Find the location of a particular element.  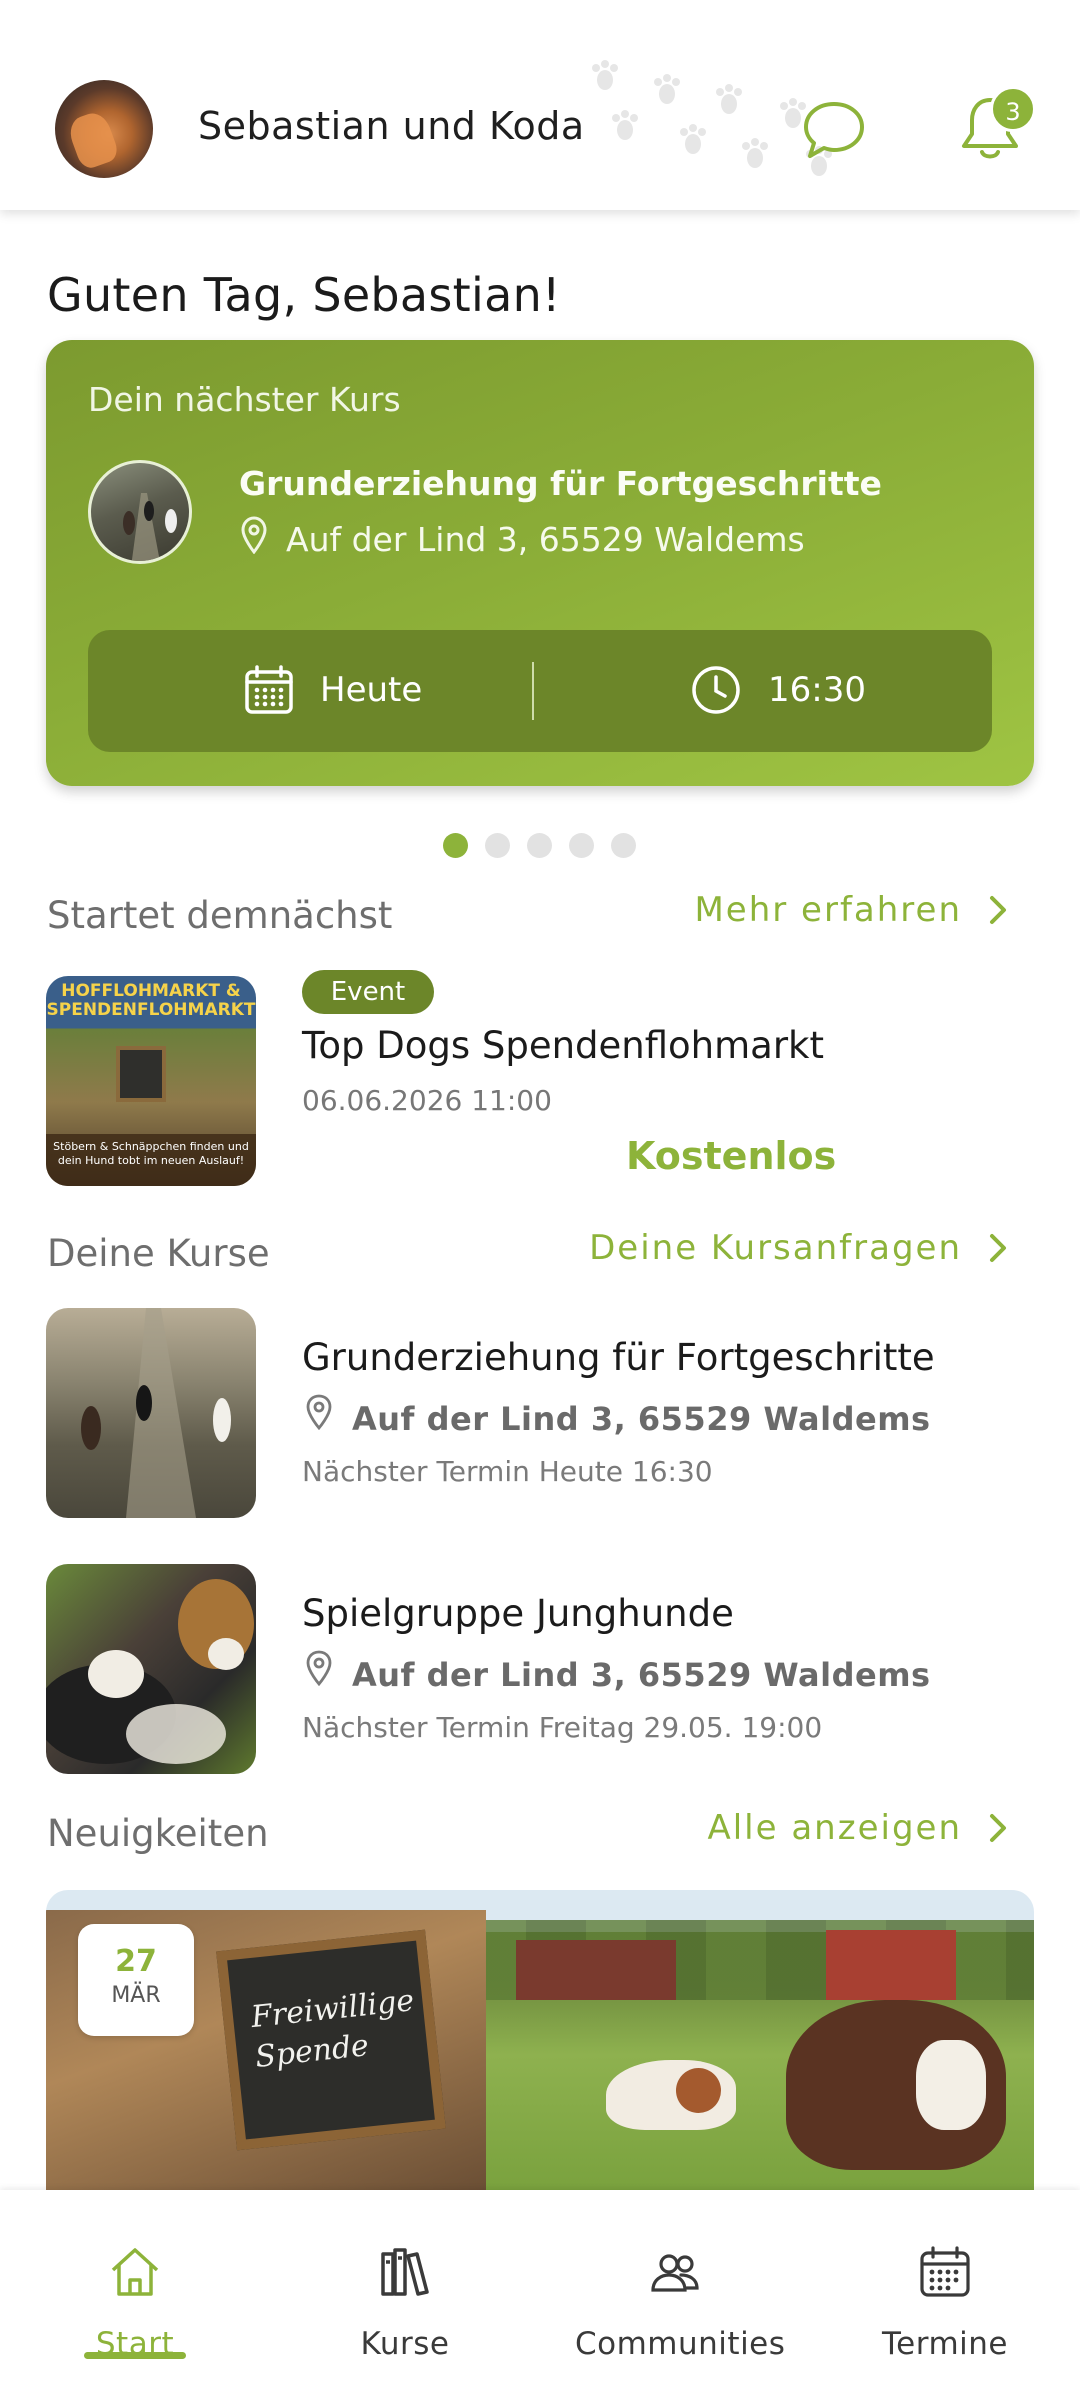

user-name: Sebastian und Koda is located at coordinates (391, 126).